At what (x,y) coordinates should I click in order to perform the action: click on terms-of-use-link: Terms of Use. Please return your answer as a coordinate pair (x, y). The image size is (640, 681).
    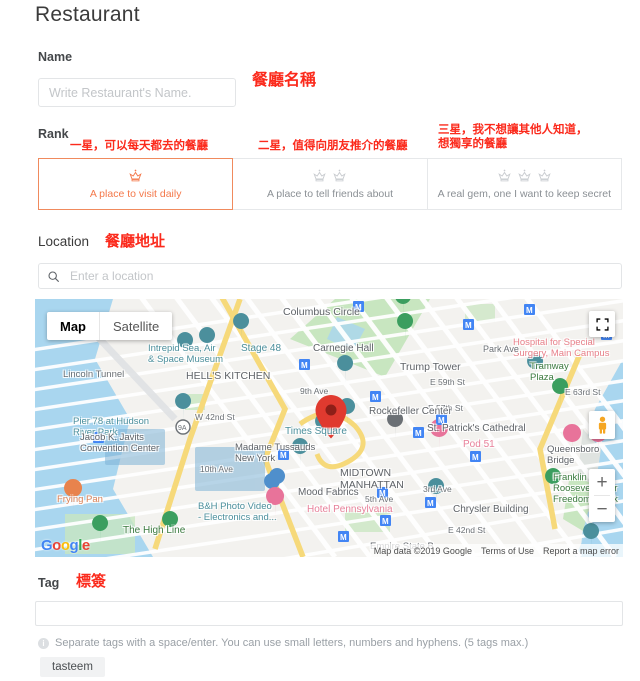
    Looking at the image, I should click on (507, 551).